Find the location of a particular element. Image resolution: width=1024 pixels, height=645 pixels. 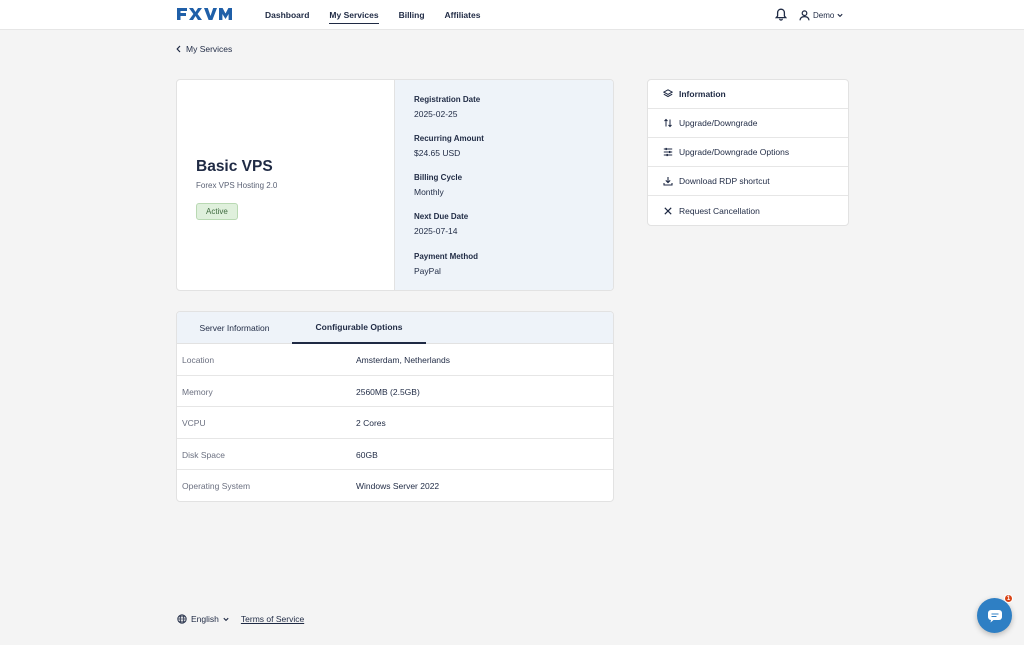

chat-launcher-button is located at coordinates (994, 615).